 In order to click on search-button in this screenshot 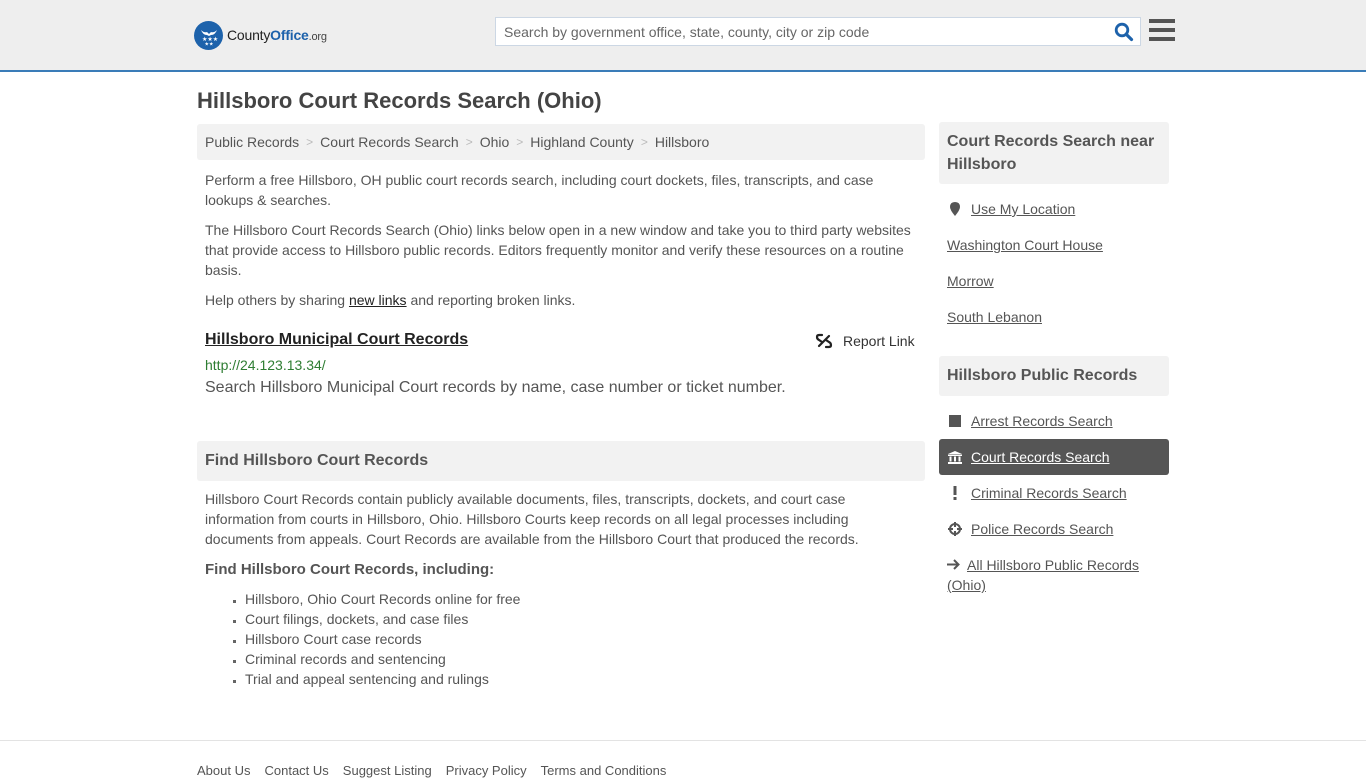, I will do `click(1124, 32)`.